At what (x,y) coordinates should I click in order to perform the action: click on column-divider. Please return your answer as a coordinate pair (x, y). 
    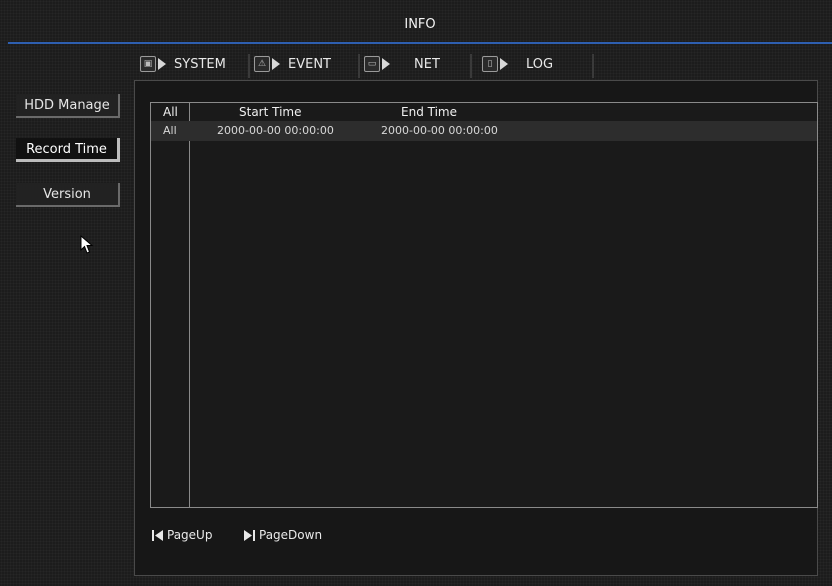
    Looking at the image, I should click on (189, 305).